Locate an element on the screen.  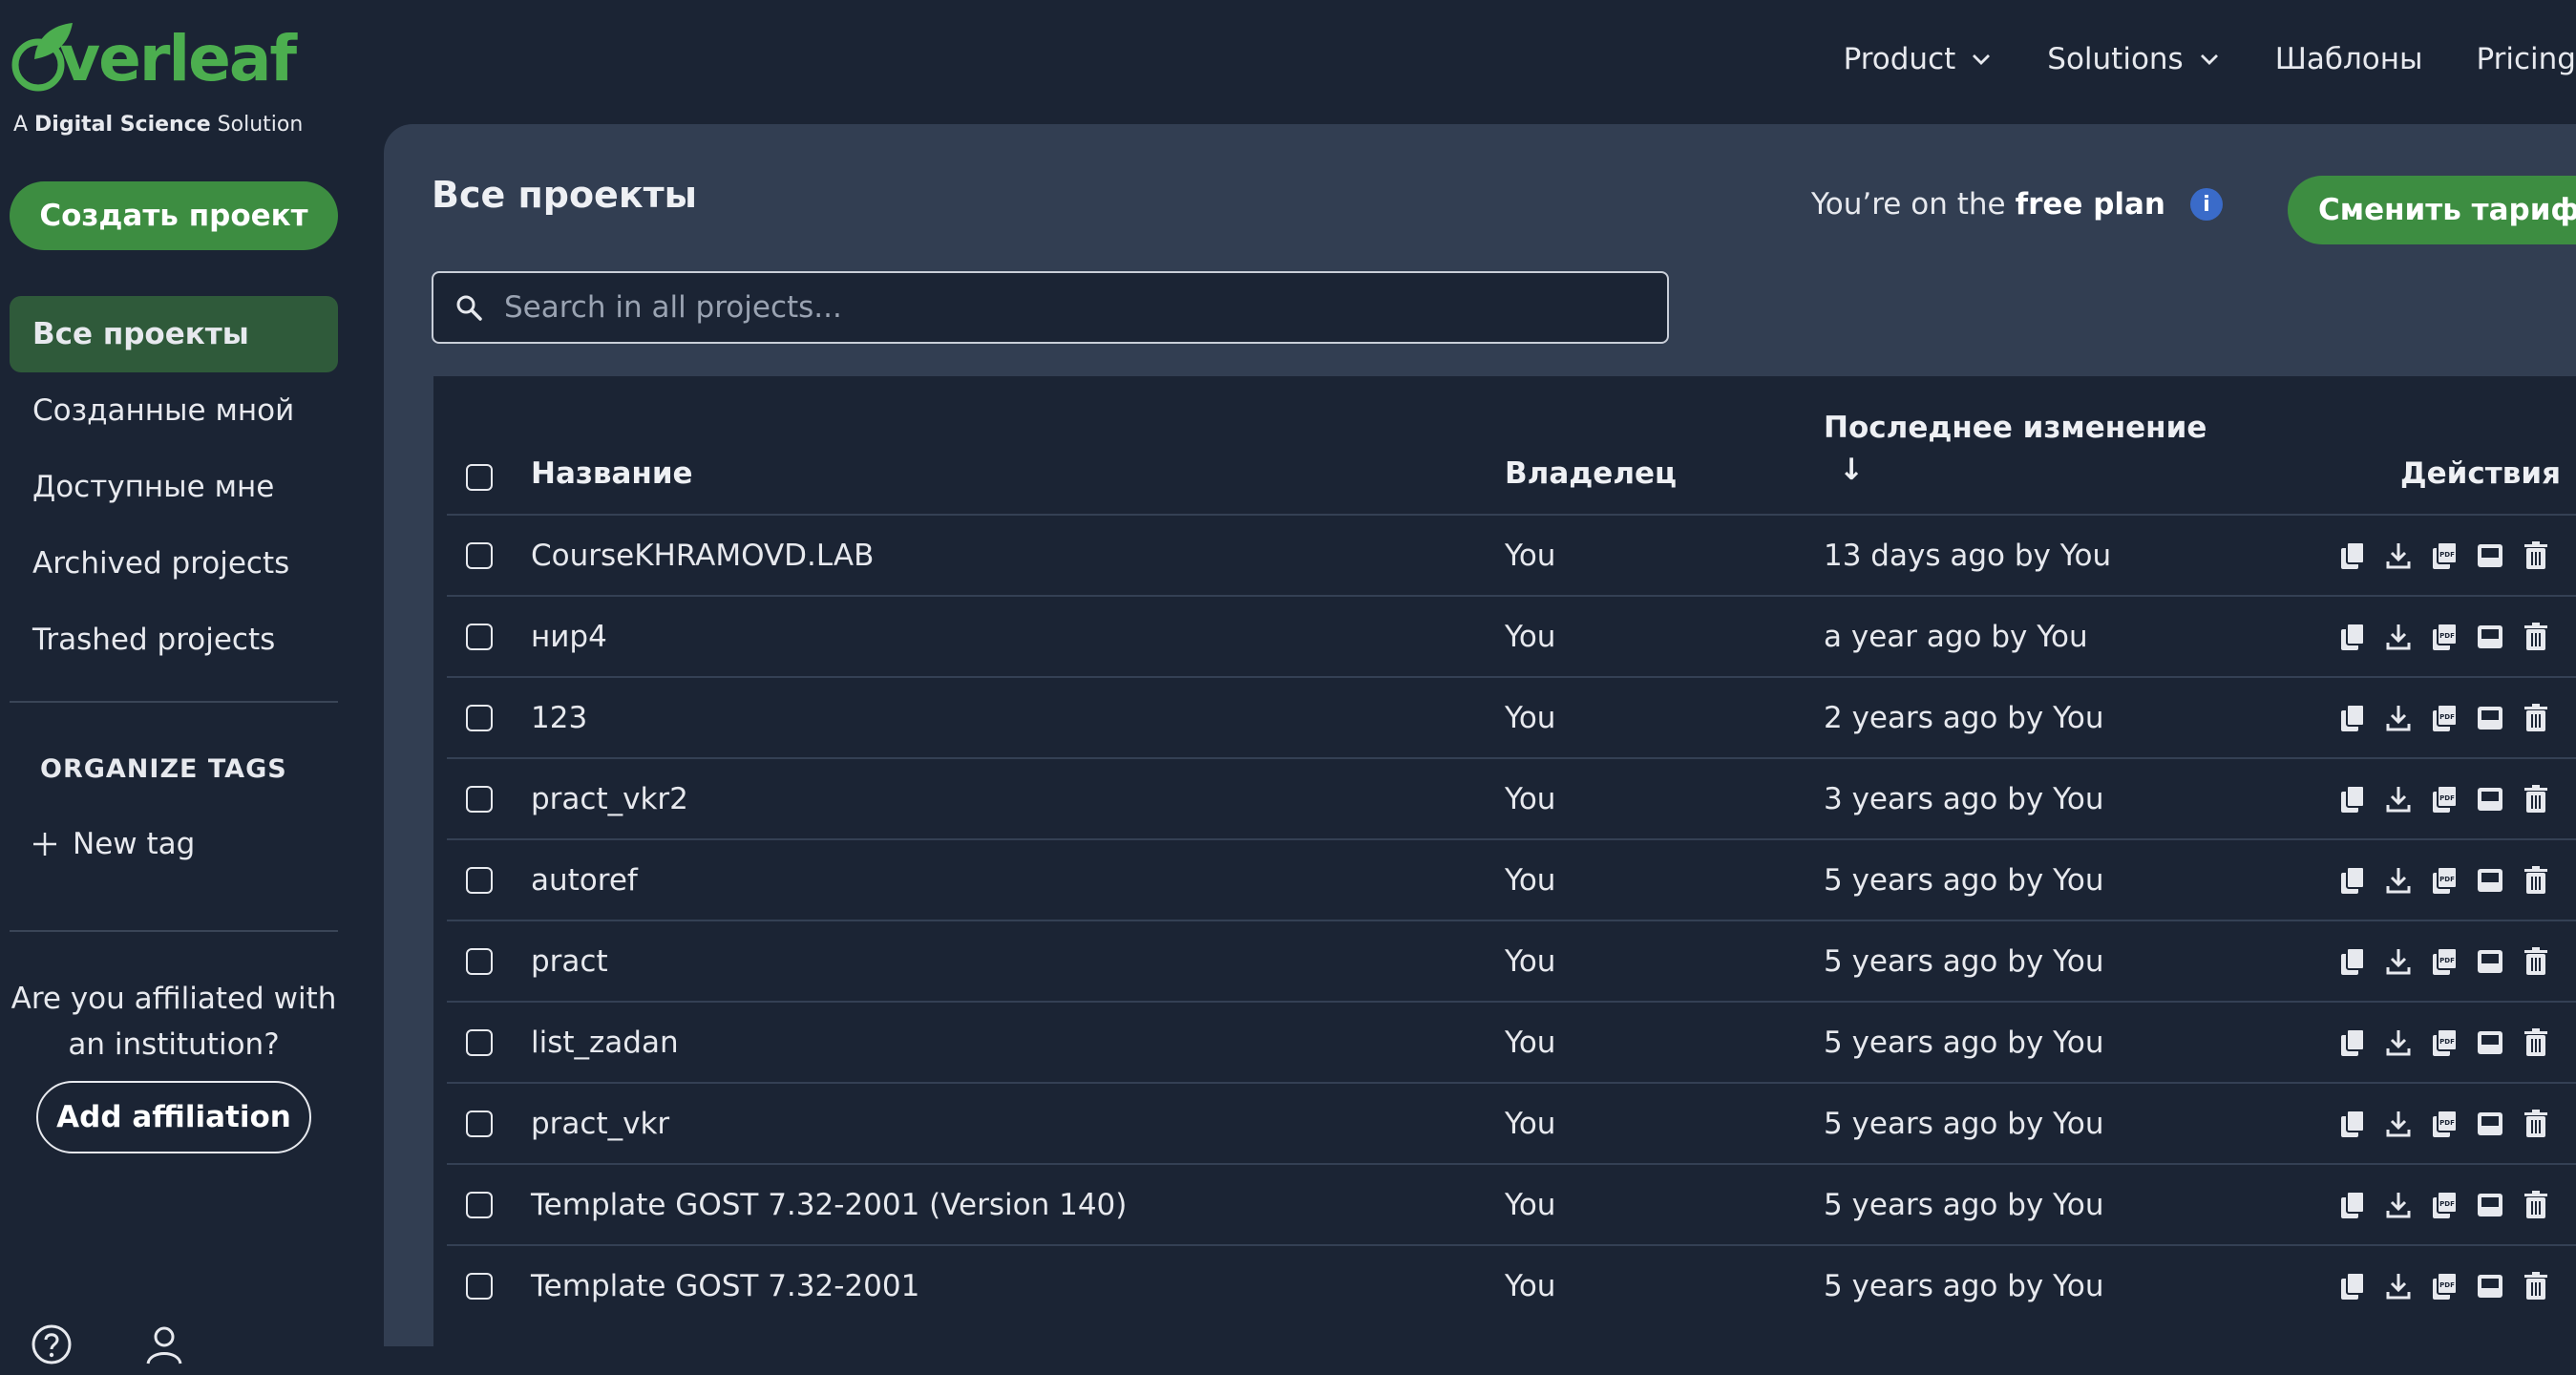
project-name: pract_vkr is located at coordinates (600, 1124).